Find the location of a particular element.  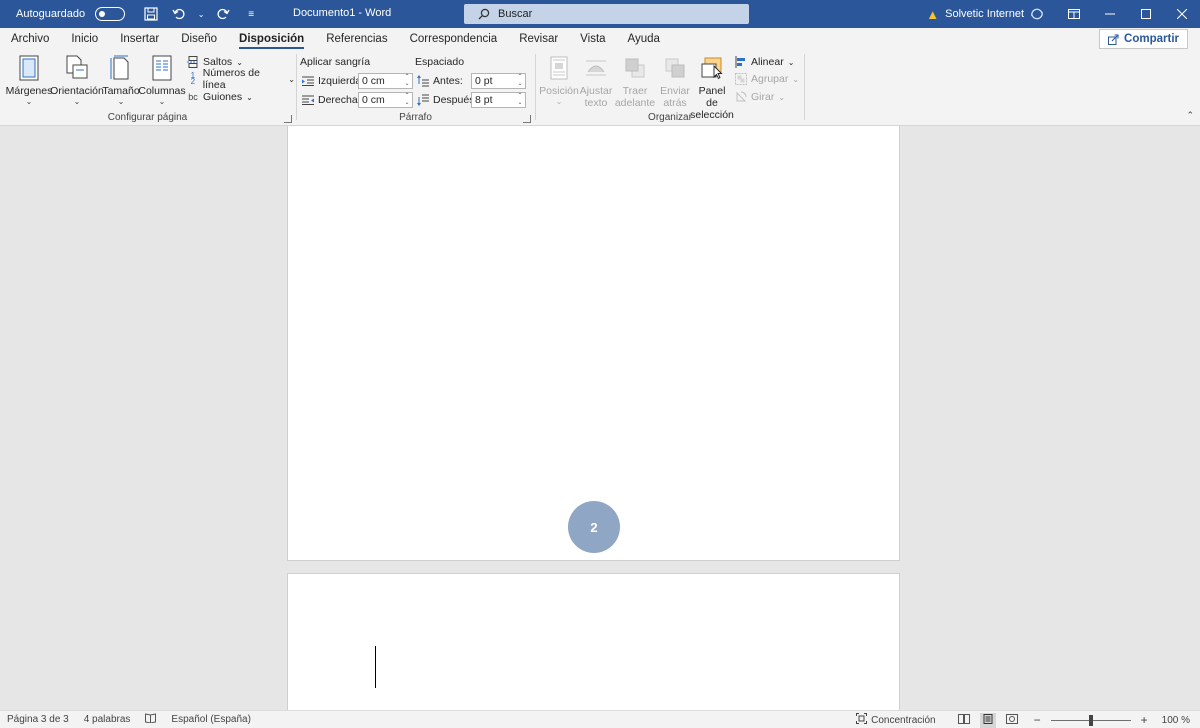

undo-icon is located at coordinates (179, 14).